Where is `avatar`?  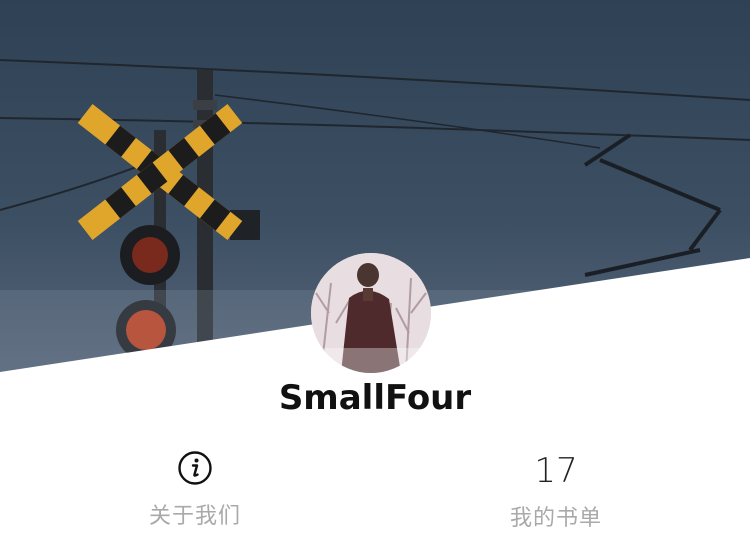
avatar is located at coordinates (371, 313).